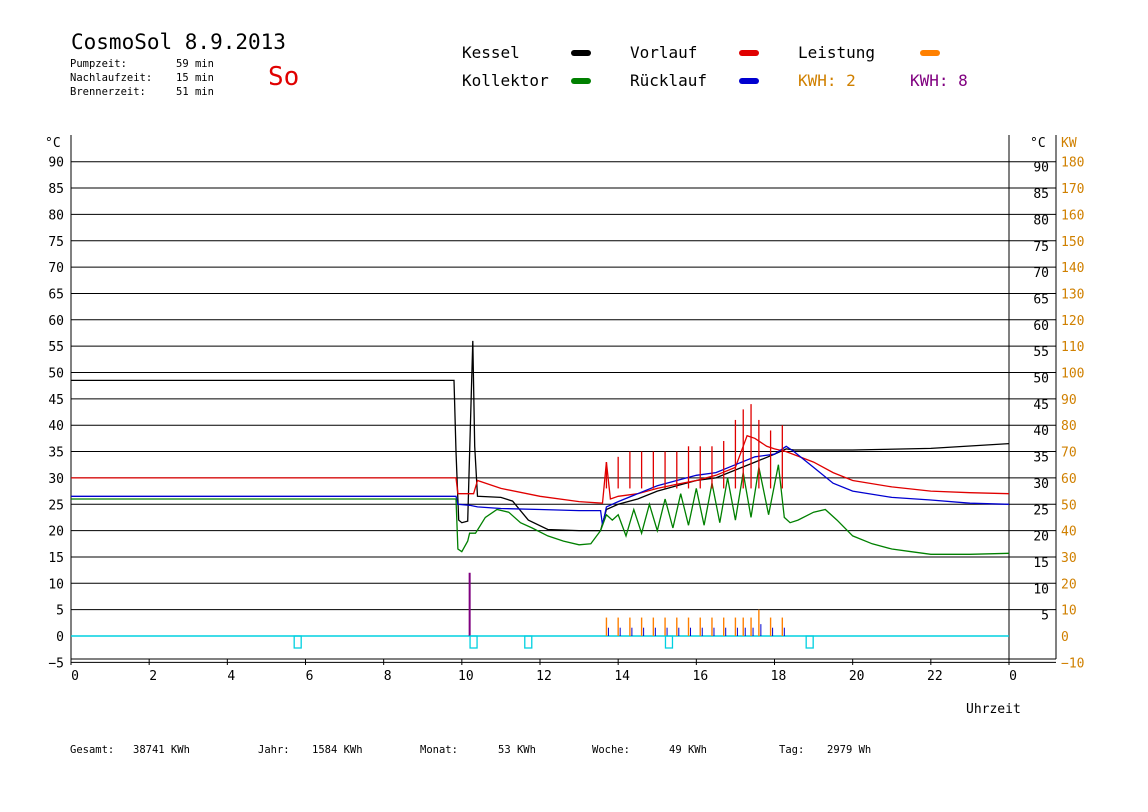 The image size is (1148, 812). I want to click on y-tick-left: 65, so click(56, 294).